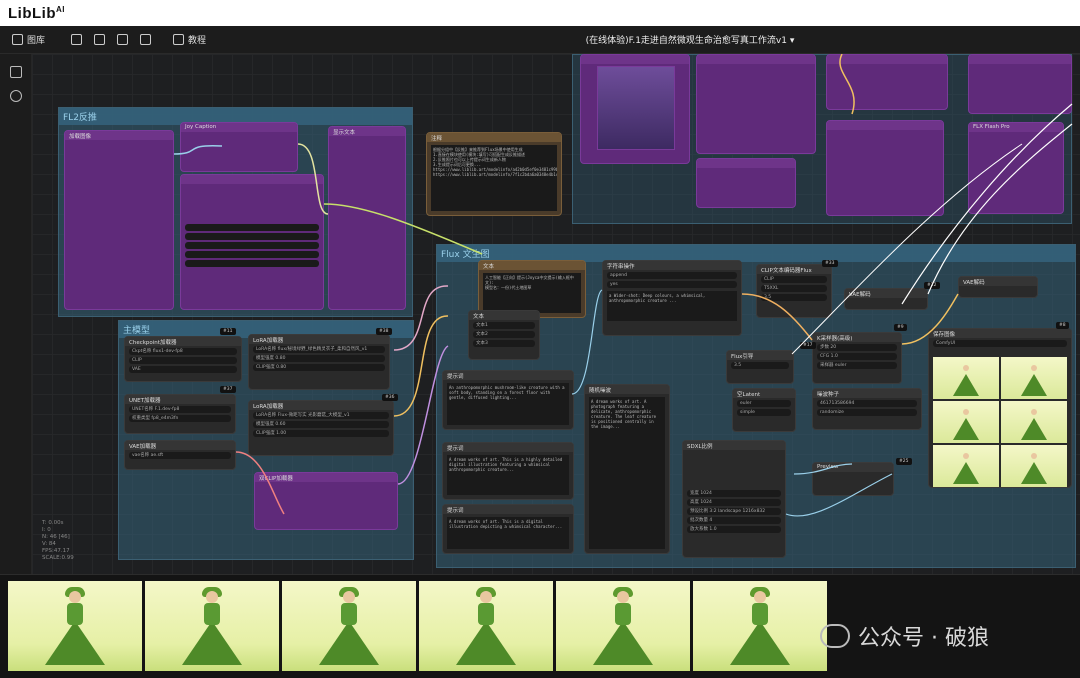 This screenshot has width=1080, height=678. Describe the element at coordinates (321, 433) in the screenshot. I see `clip-strength-field: CLIP强度 1.00` at that location.